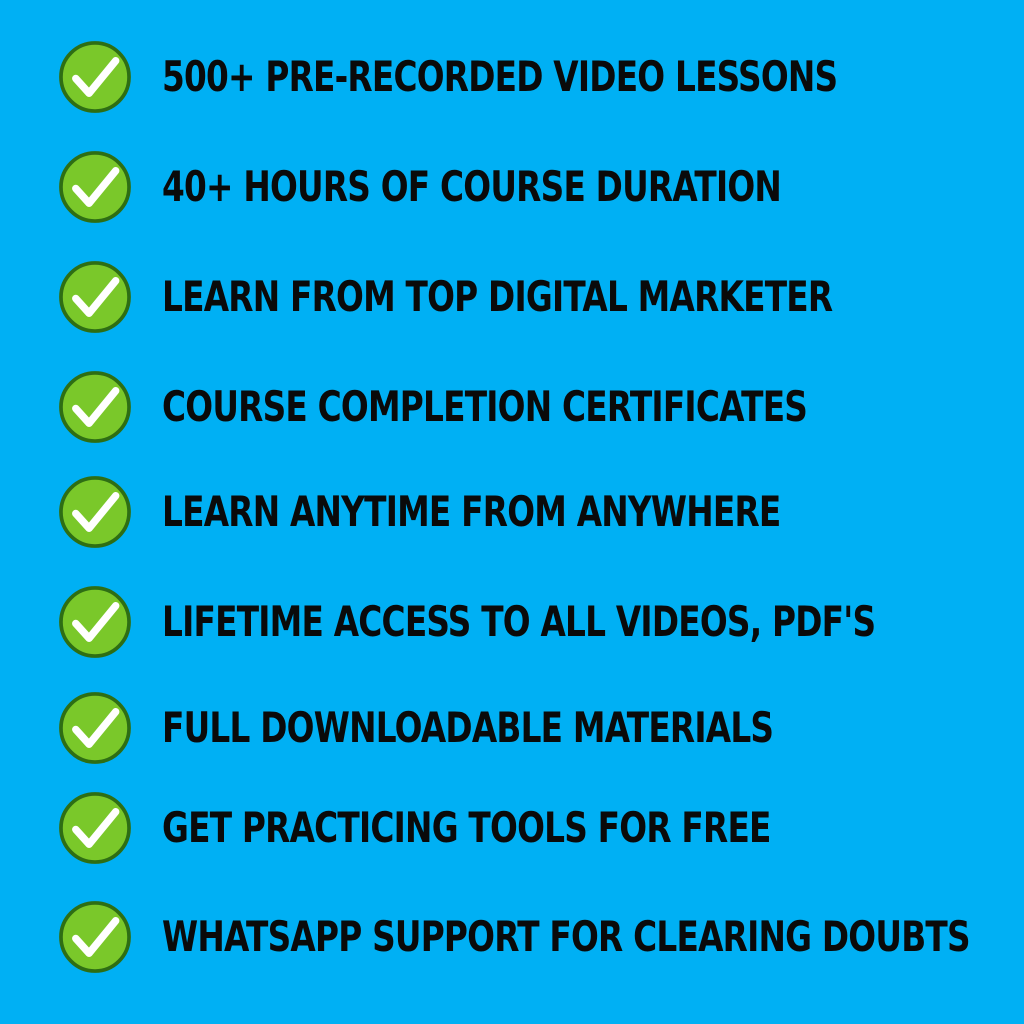 This screenshot has height=1024, width=1024. I want to click on list-item: COURSE COMPLETION CERTIFICATES, so click(528, 407).